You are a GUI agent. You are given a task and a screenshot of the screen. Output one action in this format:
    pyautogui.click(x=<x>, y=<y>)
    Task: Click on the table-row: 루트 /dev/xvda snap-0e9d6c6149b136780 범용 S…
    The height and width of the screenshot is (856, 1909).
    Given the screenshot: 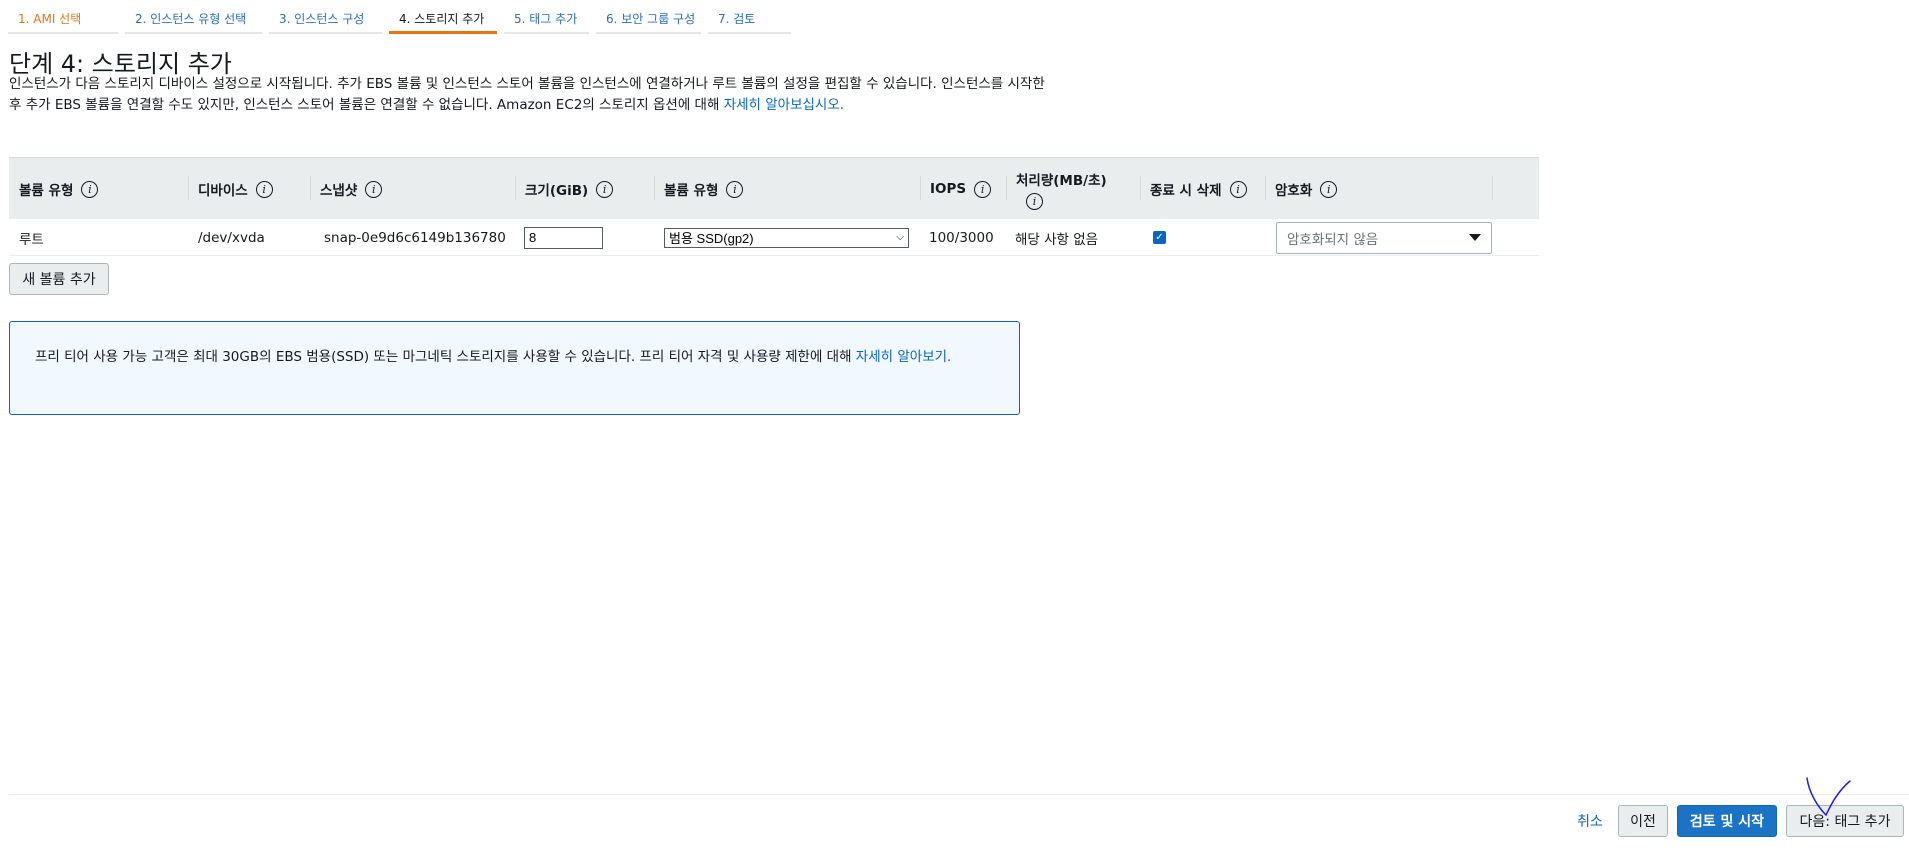 What is the action you would take?
    pyautogui.click(x=774, y=237)
    